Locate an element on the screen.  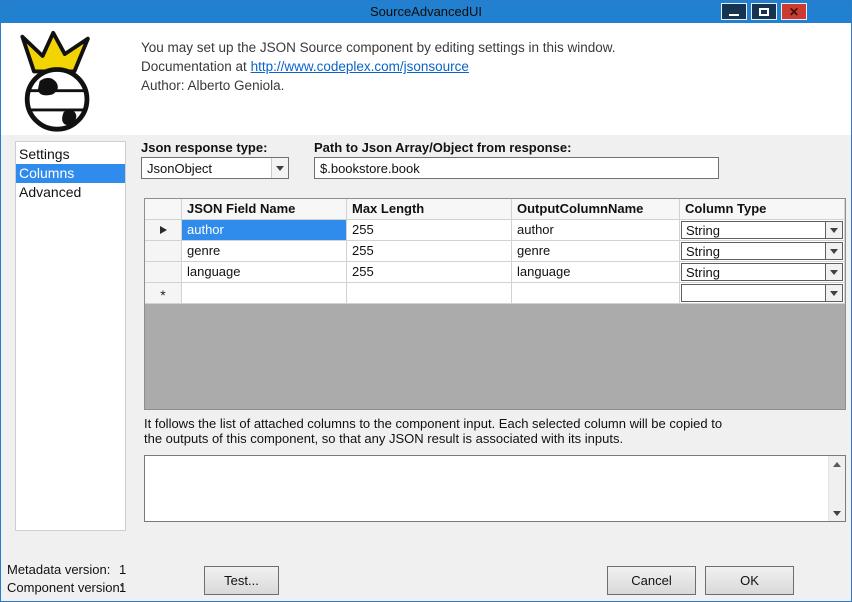
minimize-icon is located at coordinates (734, 15).